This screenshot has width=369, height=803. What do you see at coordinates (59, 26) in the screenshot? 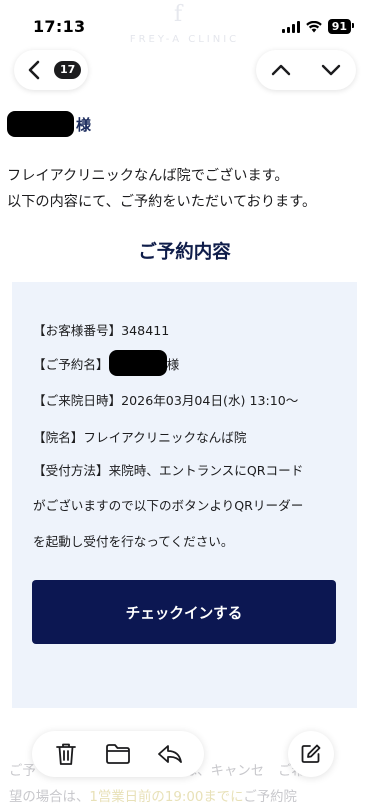
I see `status-time: 17:13` at bounding box center [59, 26].